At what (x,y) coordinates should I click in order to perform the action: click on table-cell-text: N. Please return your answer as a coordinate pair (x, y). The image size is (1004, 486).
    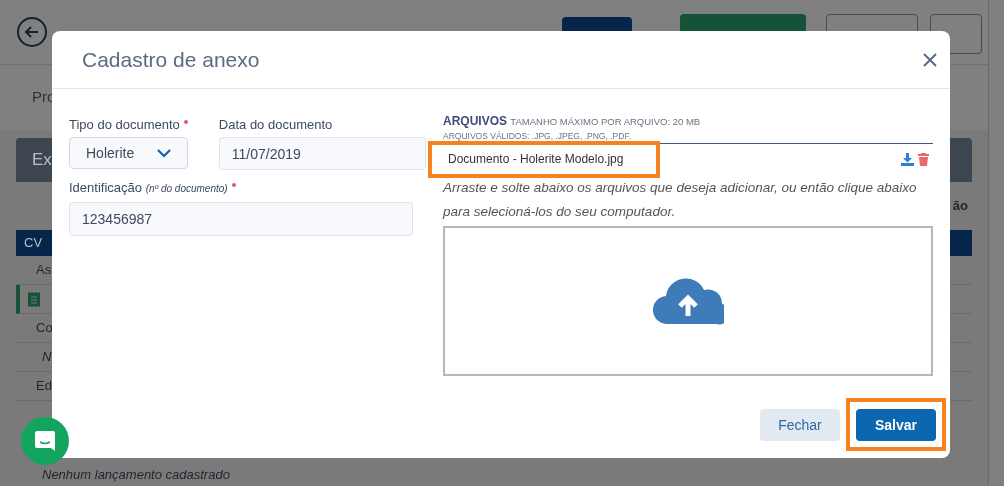
    Looking at the image, I should click on (47, 357).